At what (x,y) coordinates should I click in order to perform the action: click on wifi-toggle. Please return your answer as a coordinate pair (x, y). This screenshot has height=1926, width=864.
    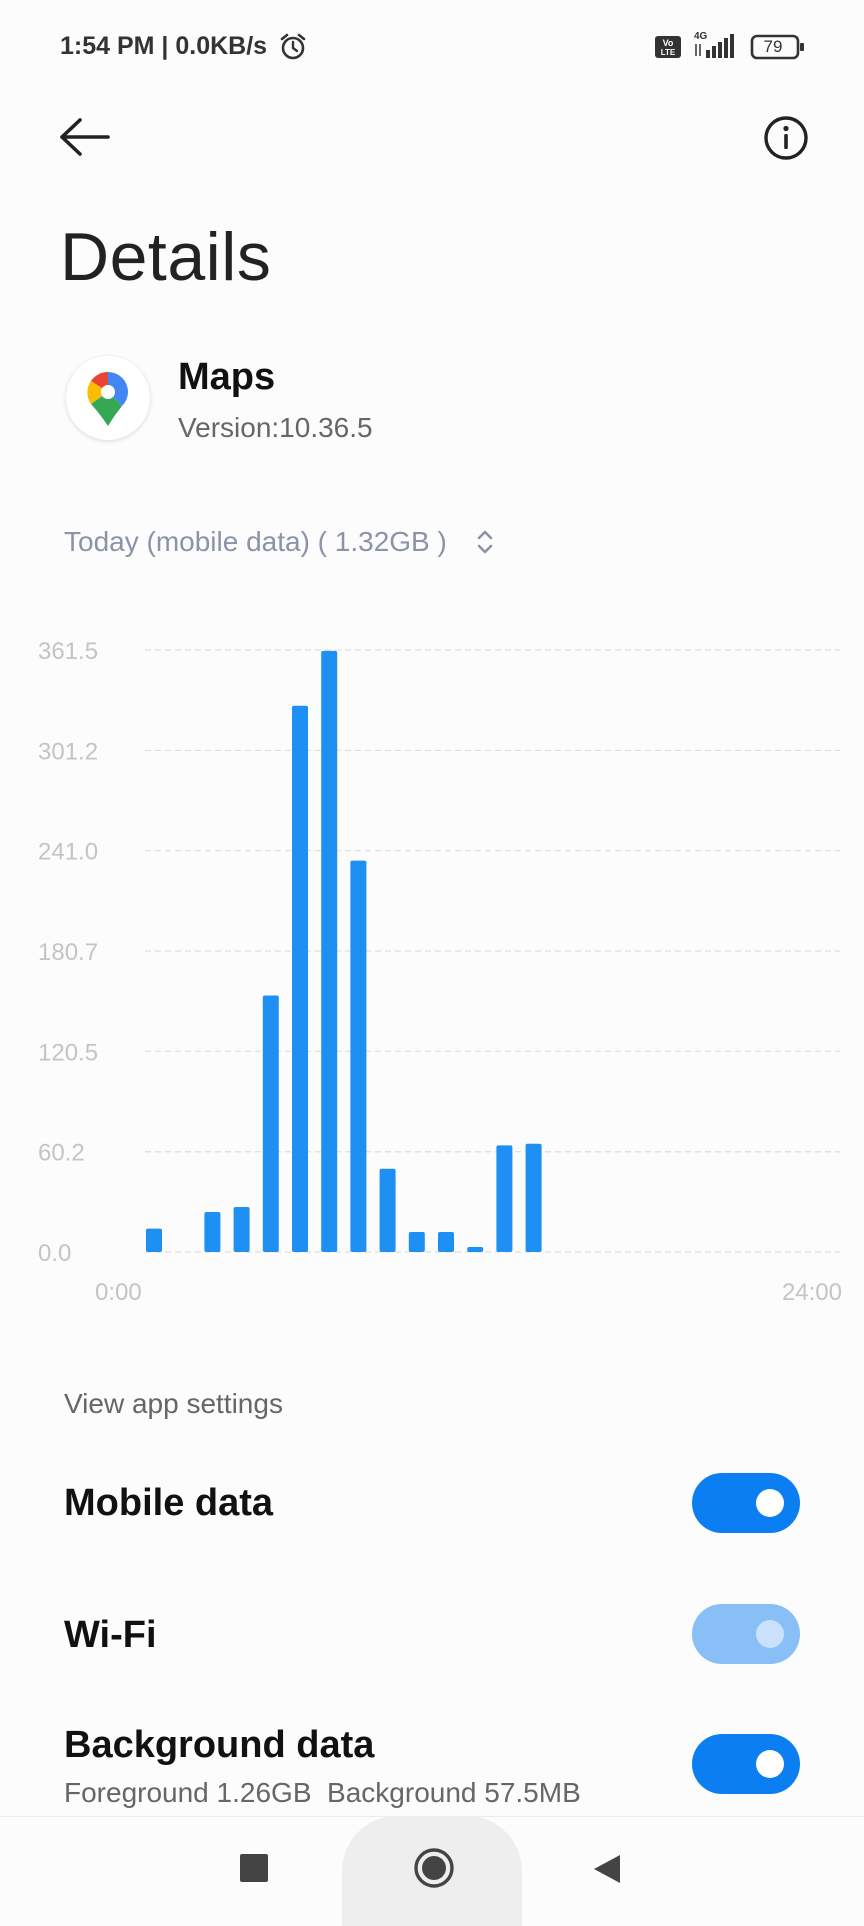
    Looking at the image, I should click on (746, 1634).